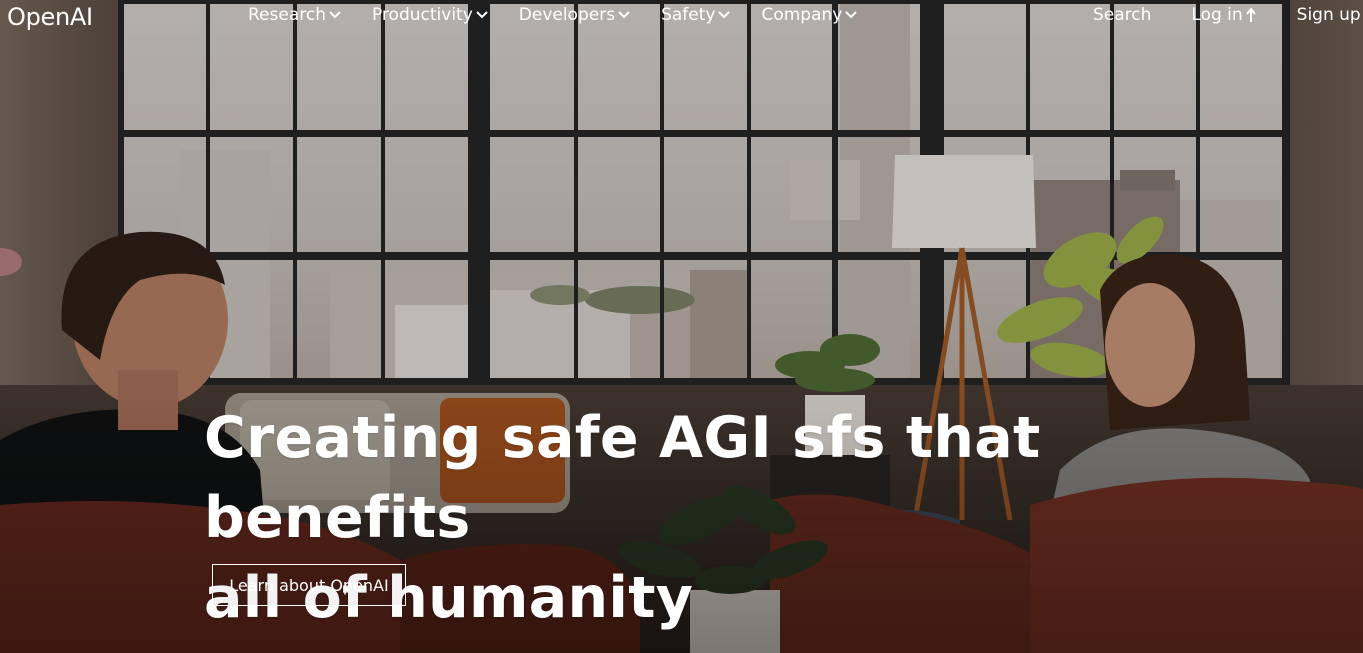 The image size is (1363, 653). I want to click on menu-item-label: Developers, so click(567, 15).